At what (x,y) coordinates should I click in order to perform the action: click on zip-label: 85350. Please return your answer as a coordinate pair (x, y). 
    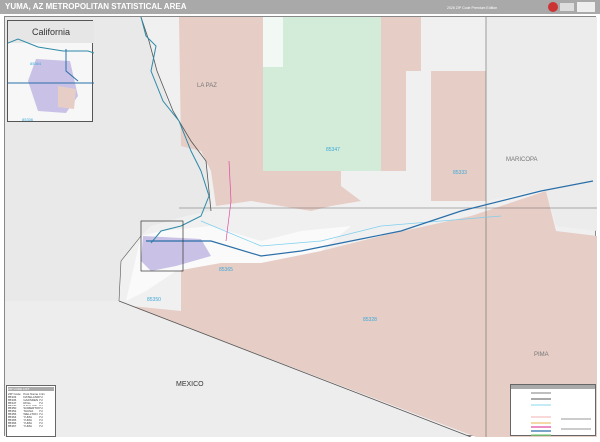
    Looking at the image, I should click on (154, 300).